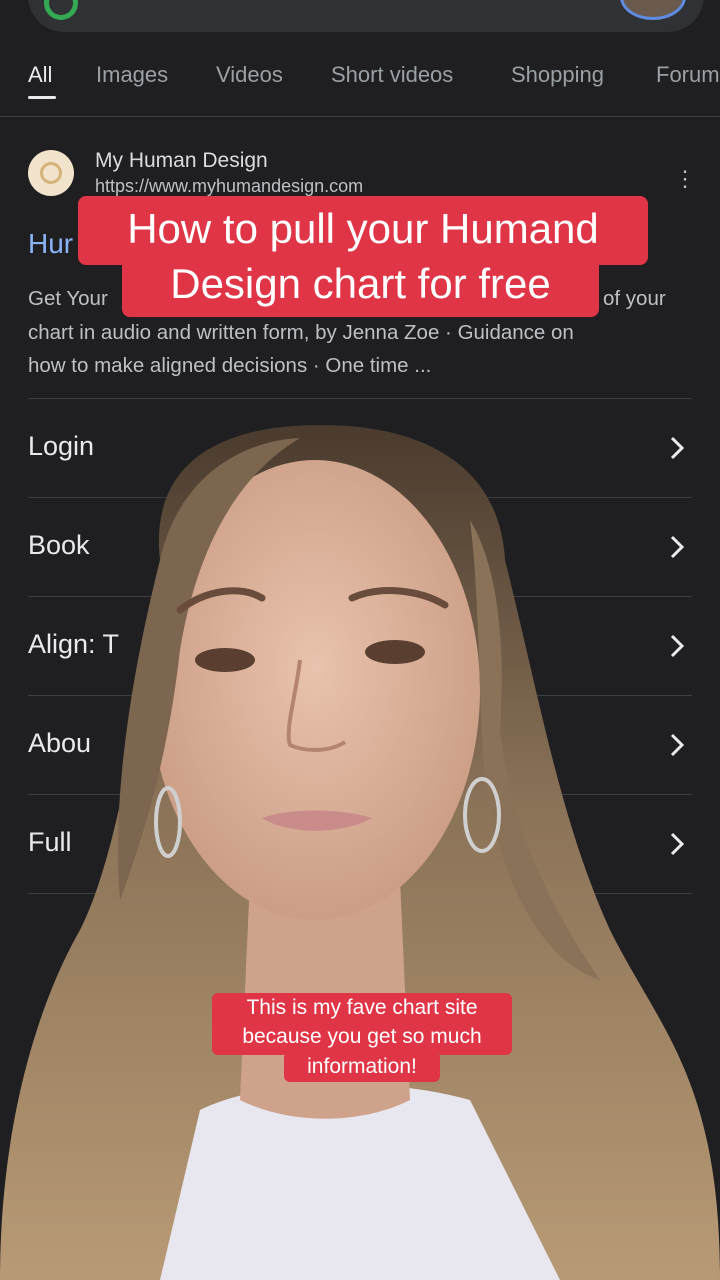  I want to click on sitelink-full: Full, so click(360, 843).